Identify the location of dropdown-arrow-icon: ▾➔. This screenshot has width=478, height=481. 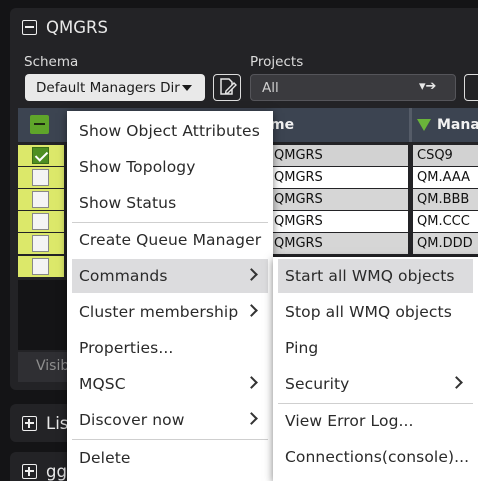
(428, 86).